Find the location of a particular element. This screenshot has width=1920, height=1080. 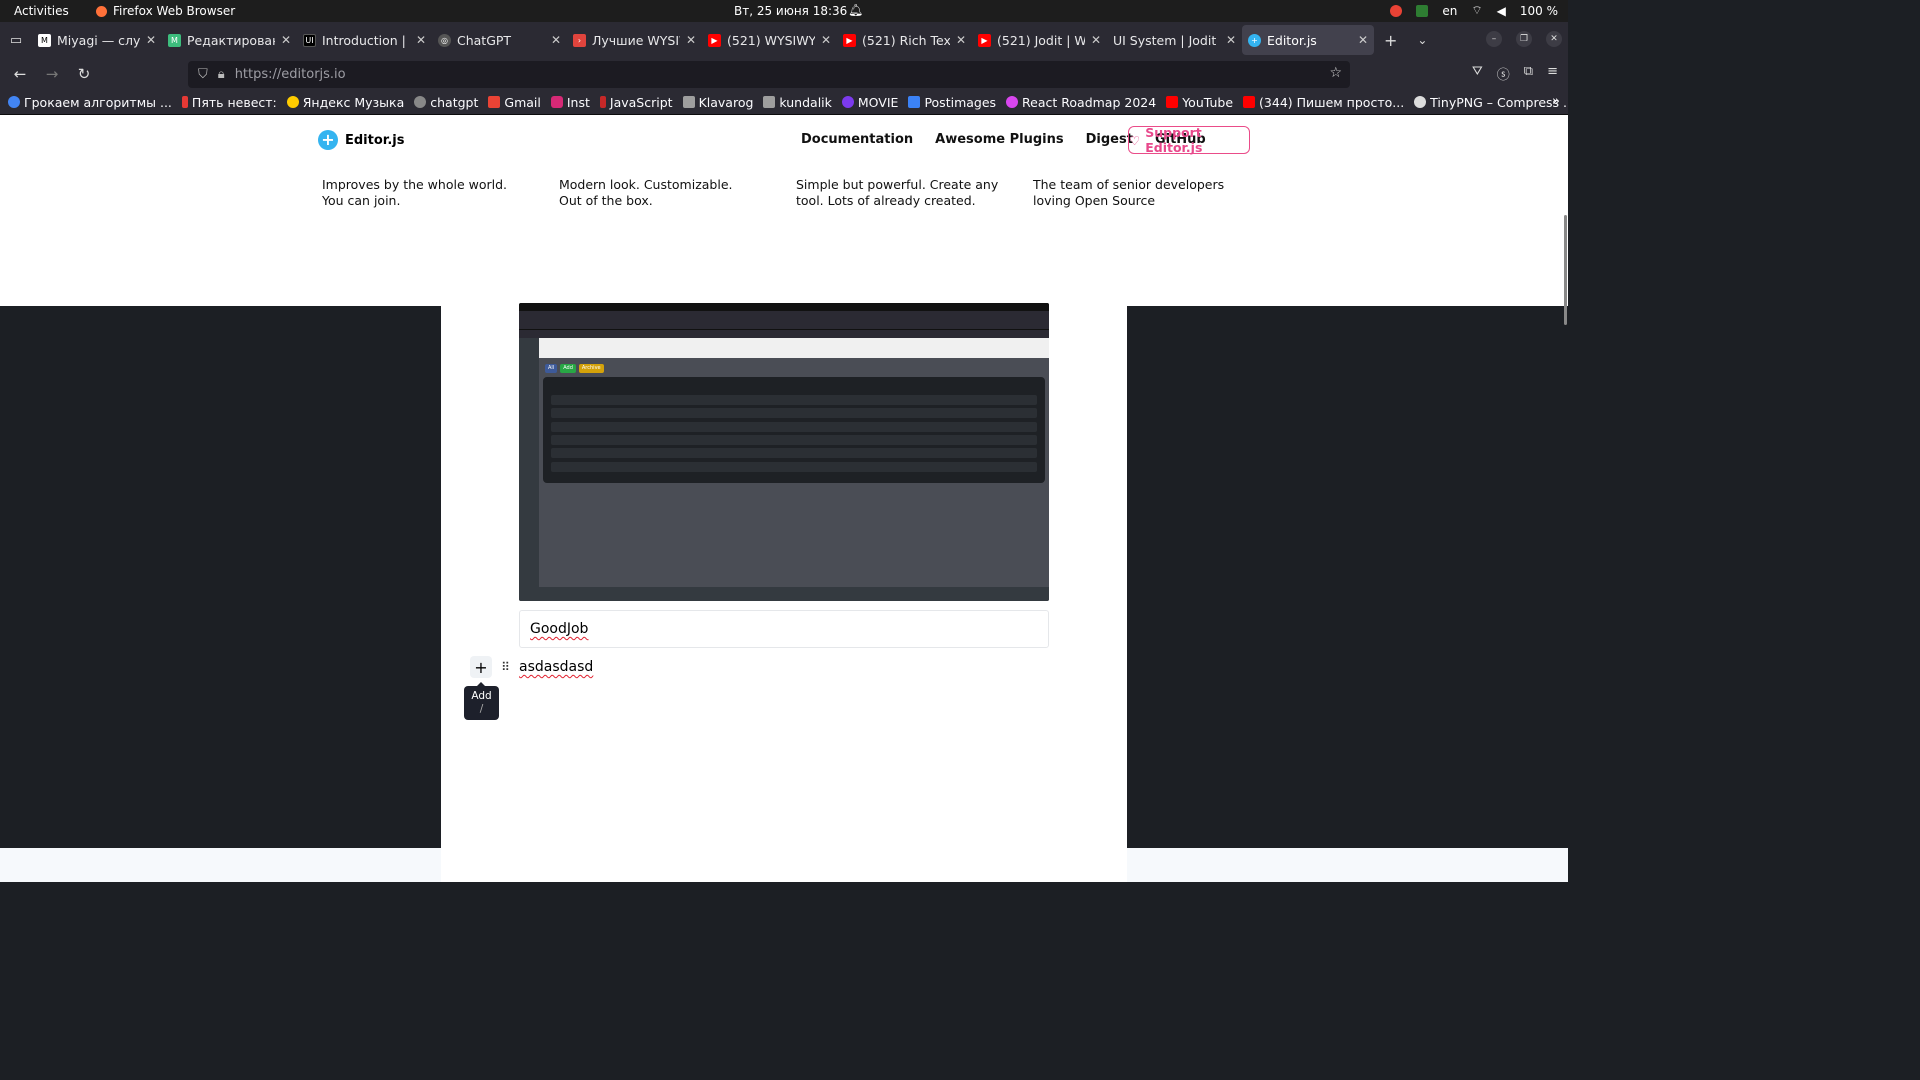

chrome-indicator-icon is located at coordinates (1396, 10).